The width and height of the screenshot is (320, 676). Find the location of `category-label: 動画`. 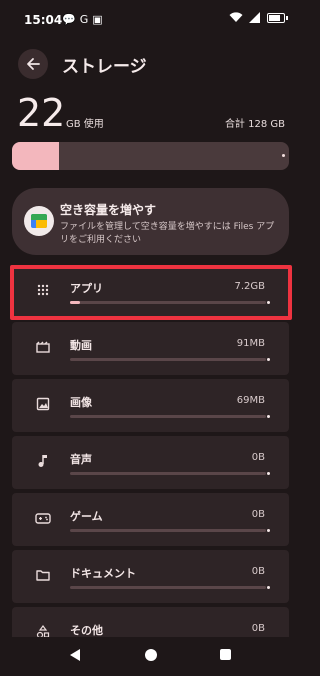

category-label: 動画 is located at coordinates (81, 345).